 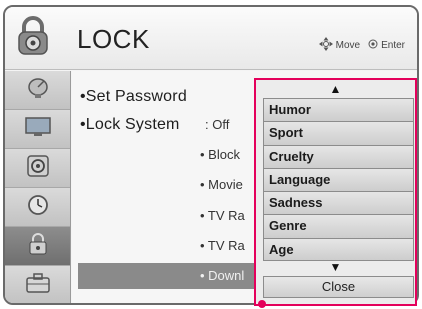 What do you see at coordinates (348, 45) in the screenshot?
I see `move-hint-label: Move` at bounding box center [348, 45].